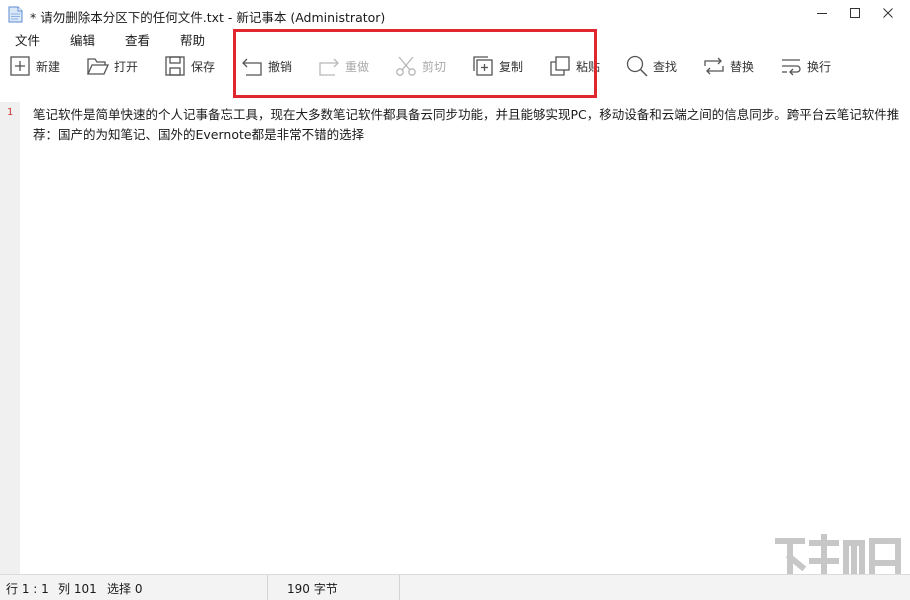 The image size is (910, 600). I want to click on toolbar: 新建 打开 保存 撤销 重做 剪切 复制 粘贴 查找 替换 换行, so click(455, 68).